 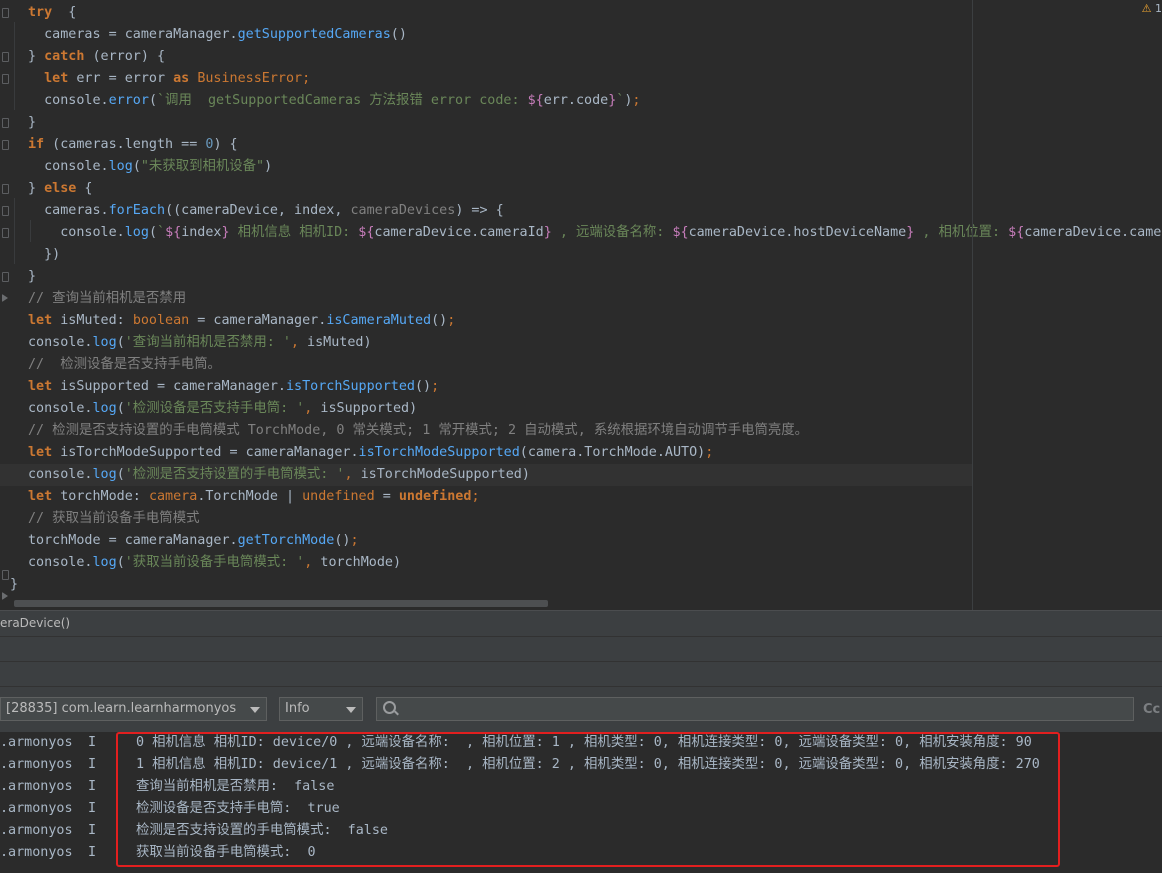 I want to click on code-line: // 查询当前相机是否禁用, so click(x=107, y=299).